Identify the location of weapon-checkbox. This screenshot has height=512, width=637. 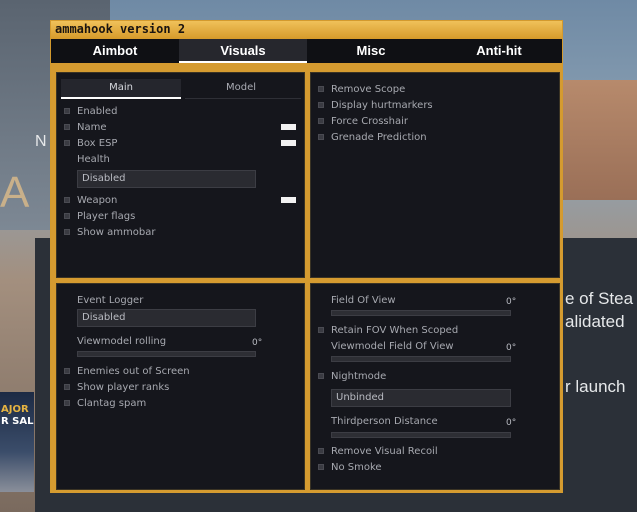
(67, 200).